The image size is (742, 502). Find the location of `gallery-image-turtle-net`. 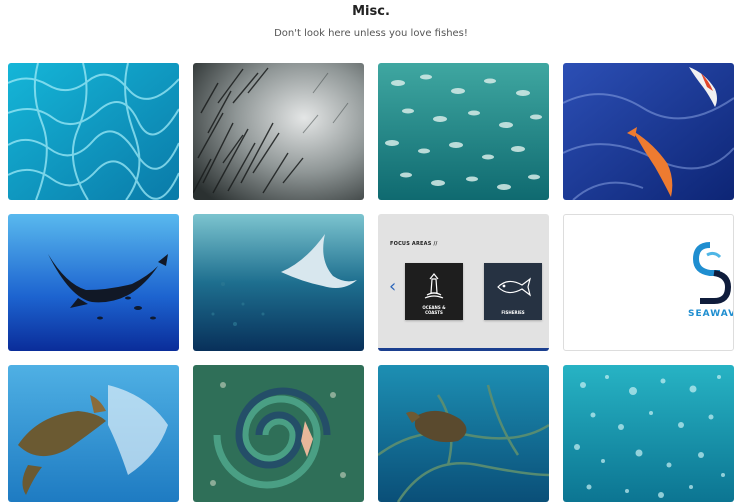

gallery-image-turtle-net is located at coordinates (463, 433).